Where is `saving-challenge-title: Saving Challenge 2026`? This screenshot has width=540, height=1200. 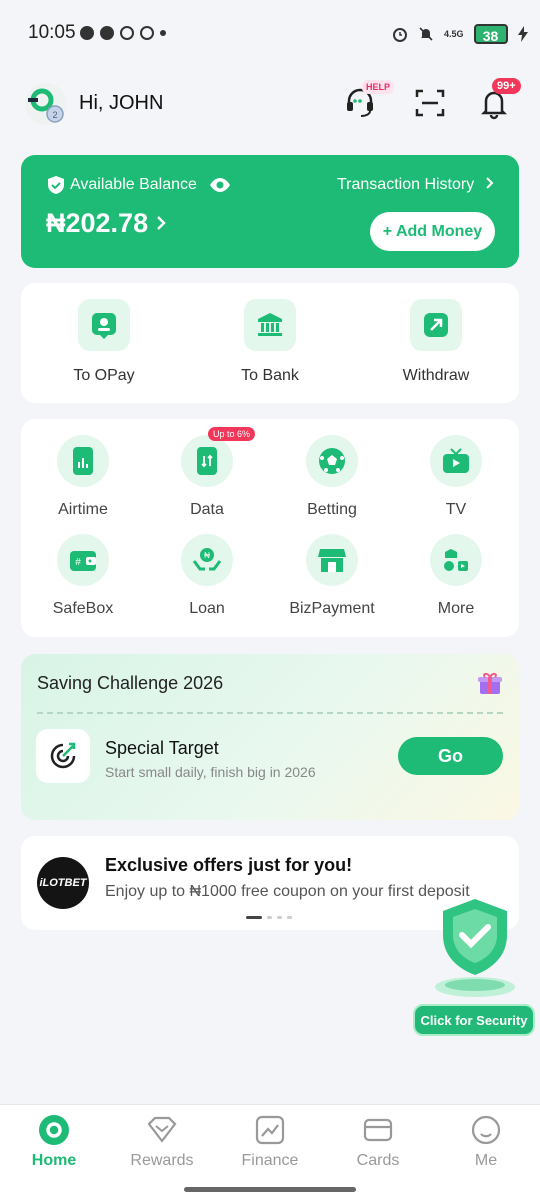
saving-challenge-title: Saving Challenge 2026 is located at coordinates (130, 683).